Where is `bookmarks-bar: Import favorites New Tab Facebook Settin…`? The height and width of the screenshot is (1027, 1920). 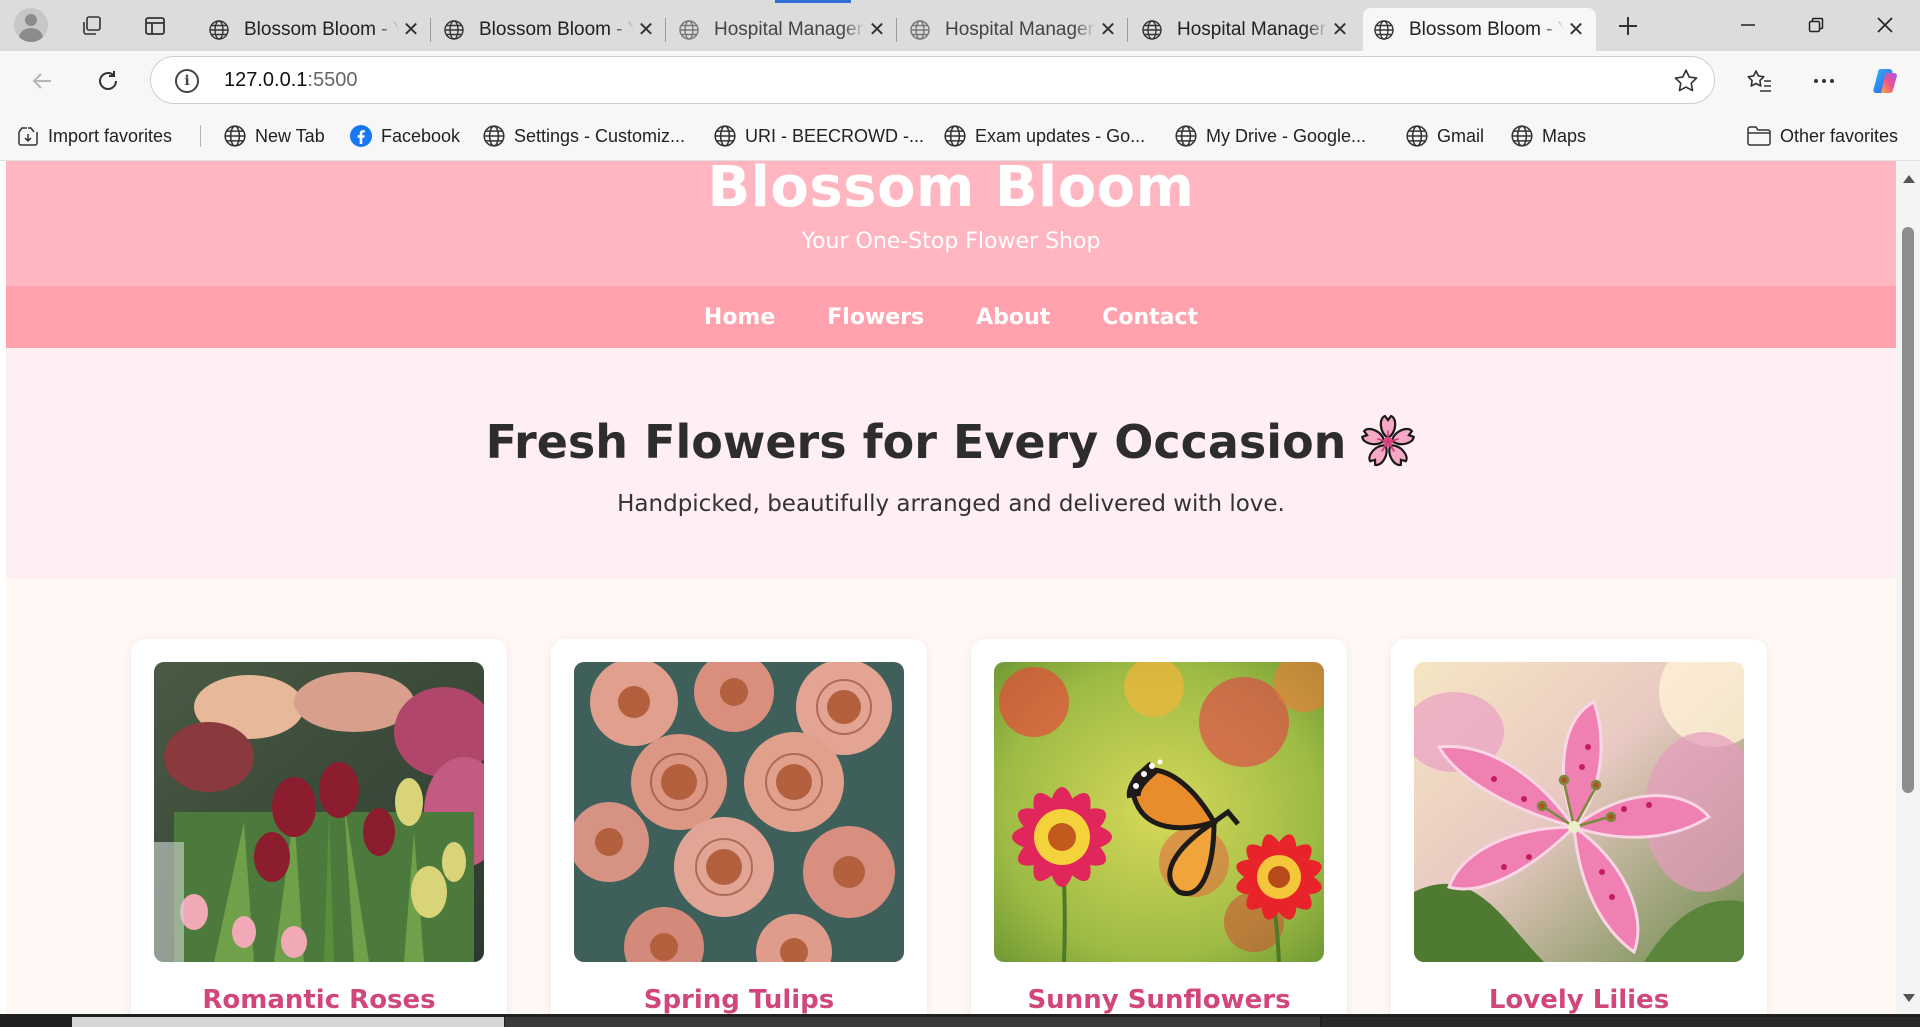
bookmarks-bar: Import favorites New Tab Facebook Settin… is located at coordinates (960, 135).